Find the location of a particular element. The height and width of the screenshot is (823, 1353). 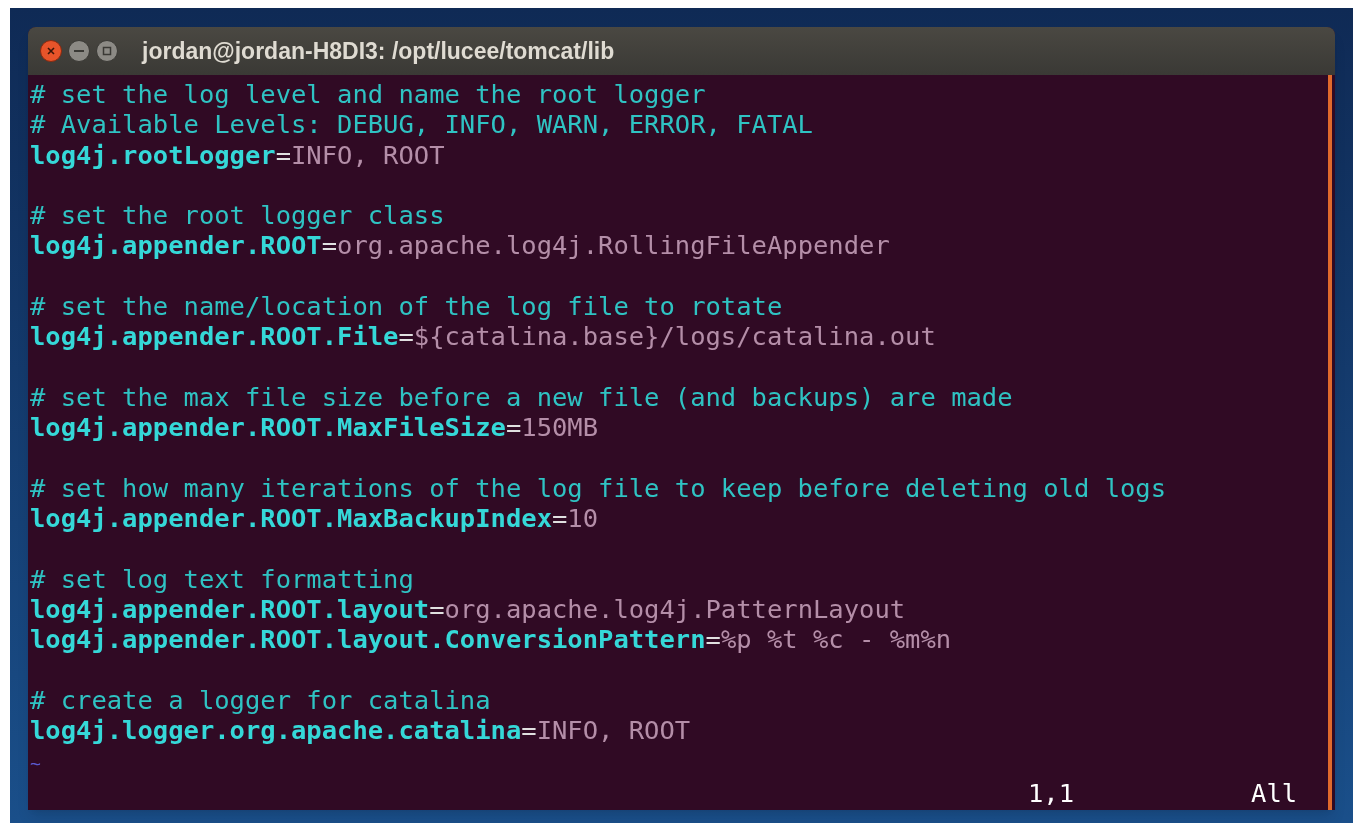

property-value: 150MB is located at coordinates (560, 427).